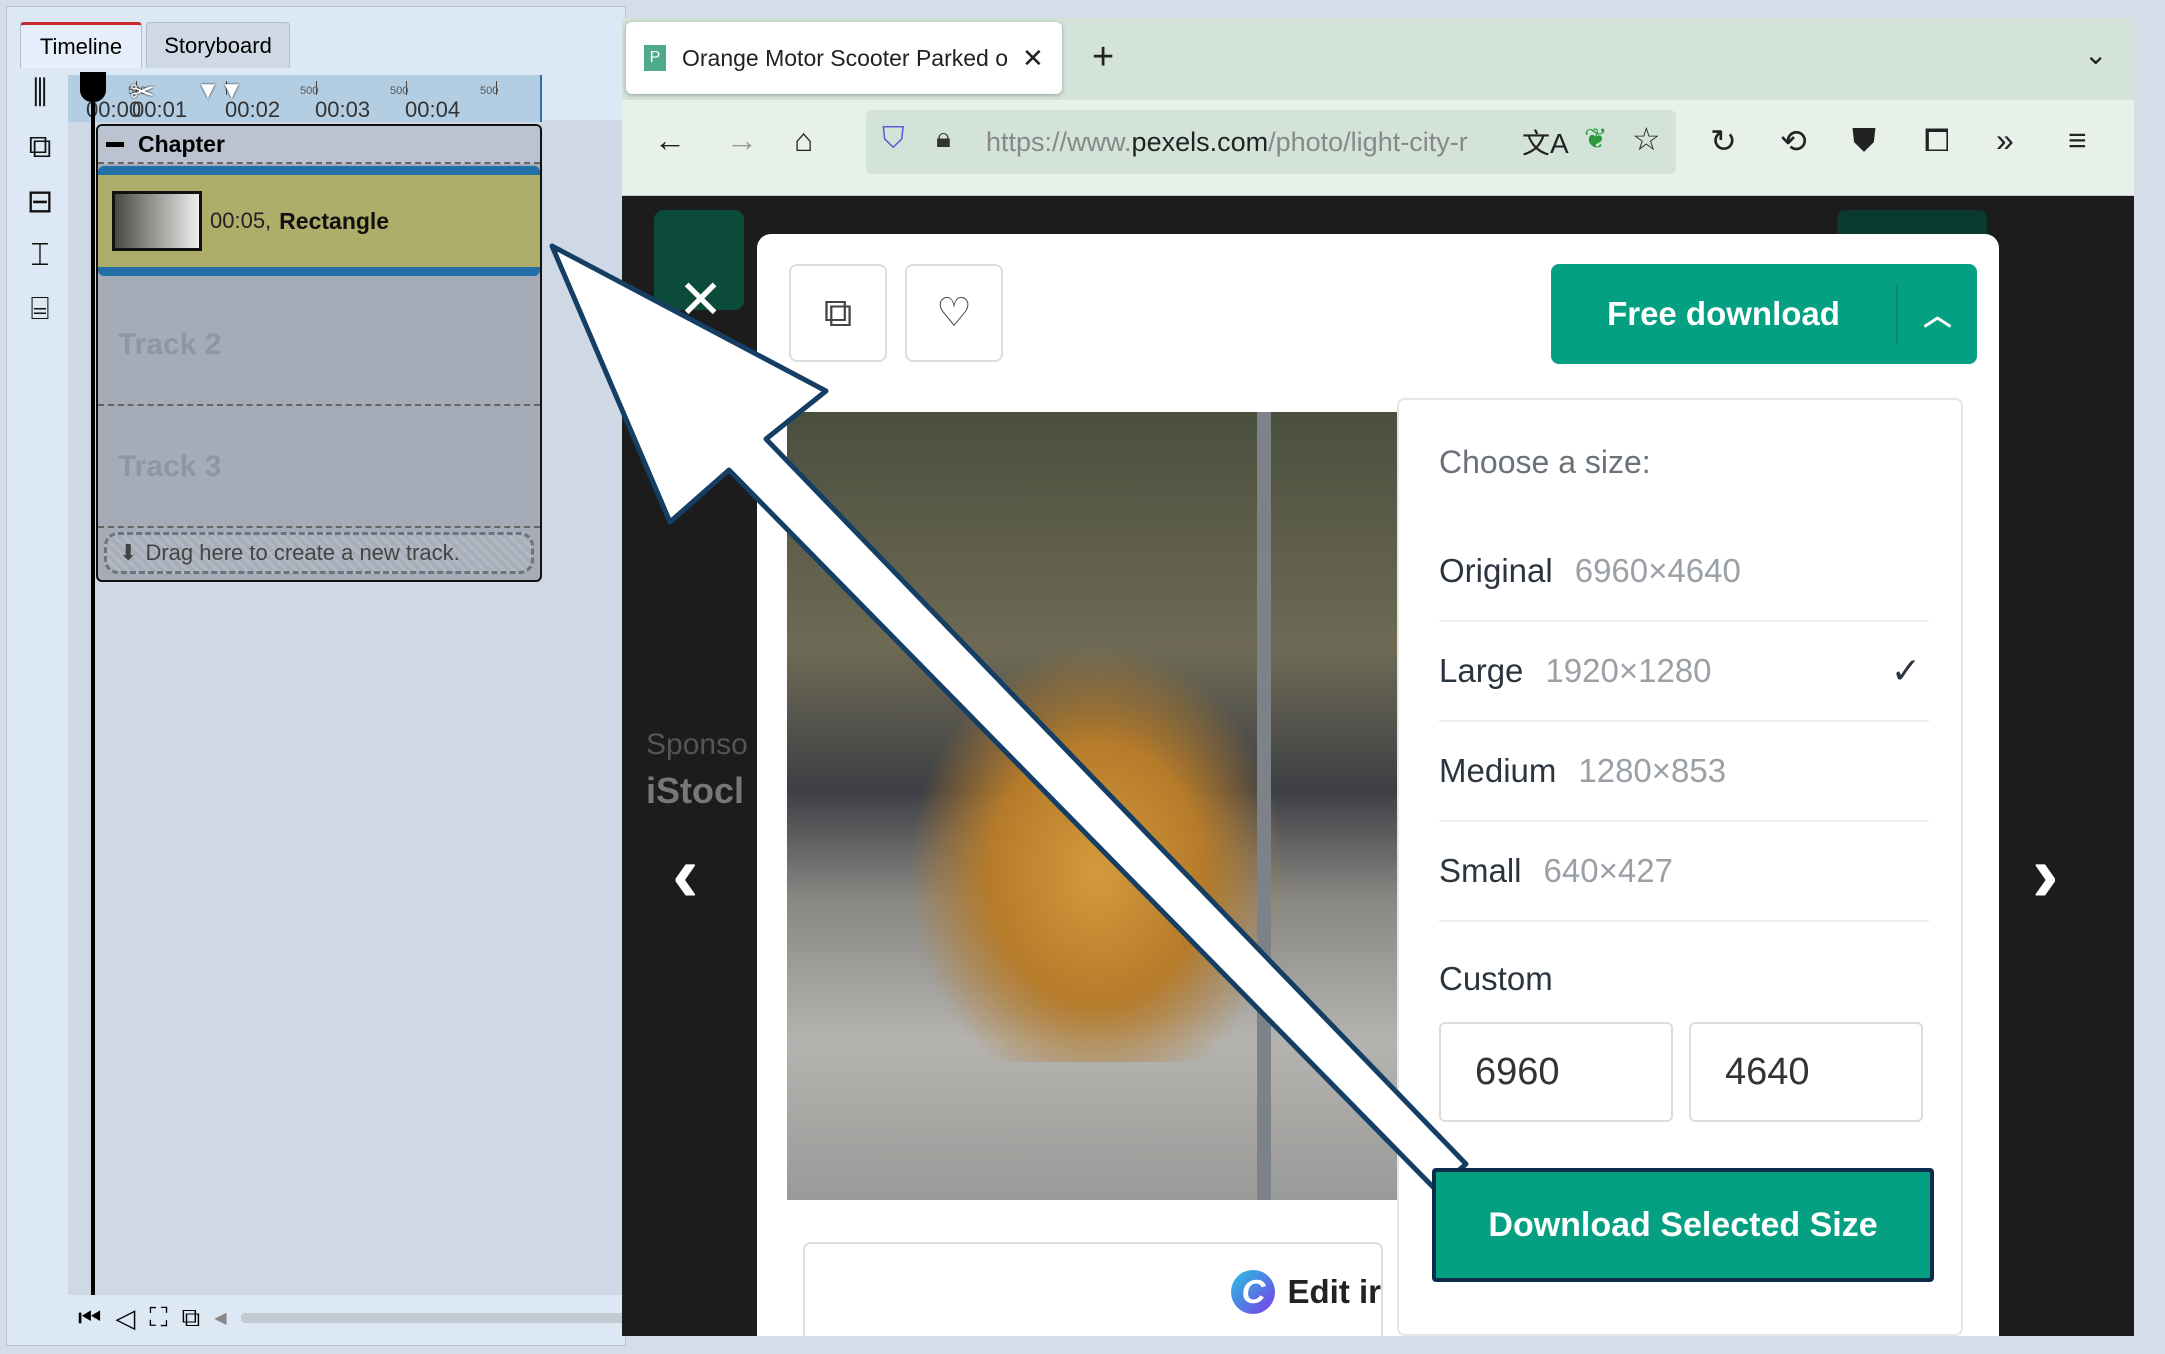  I want to click on extension-leaf-icon: ❦, so click(1595, 138).